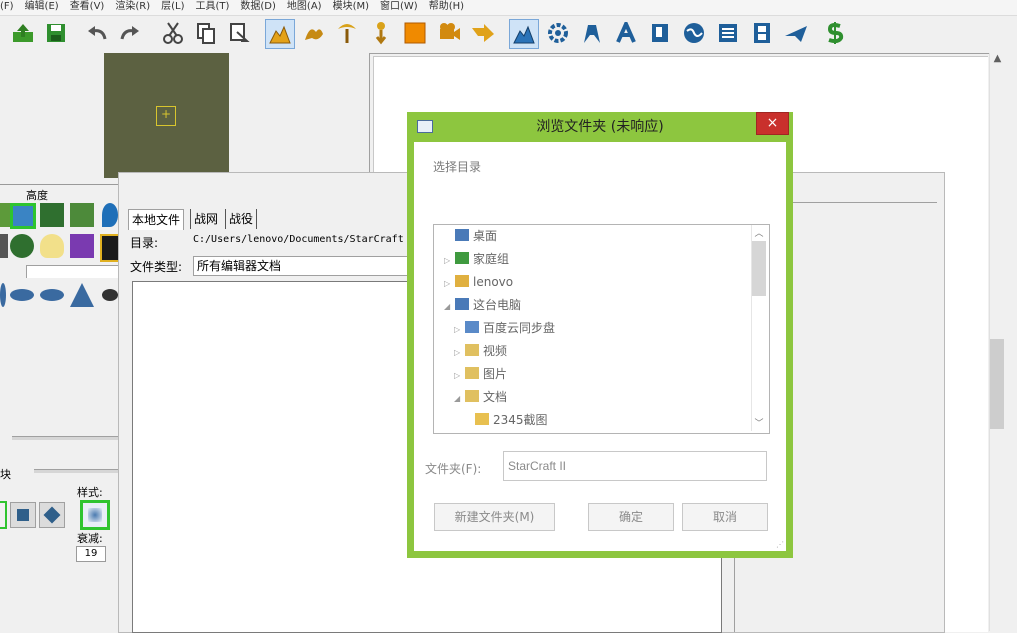 The height and width of the screenshot is (633, 1017). Describe the element at coordinates (52, 246) in the screenshot. I see `light-brush-icon` at that location.